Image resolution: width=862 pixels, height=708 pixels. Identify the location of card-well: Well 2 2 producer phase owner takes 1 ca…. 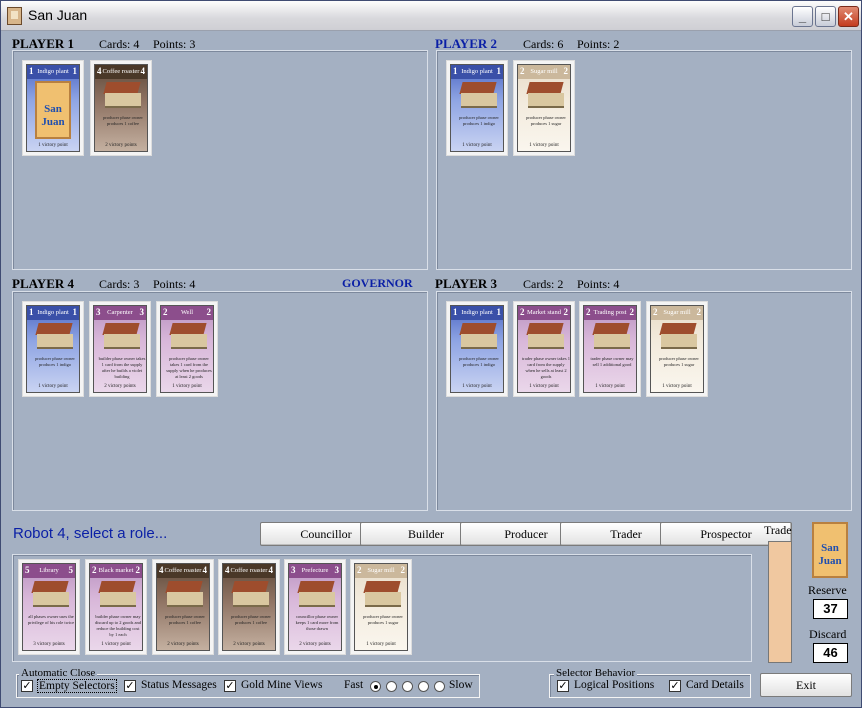
(187, 349).